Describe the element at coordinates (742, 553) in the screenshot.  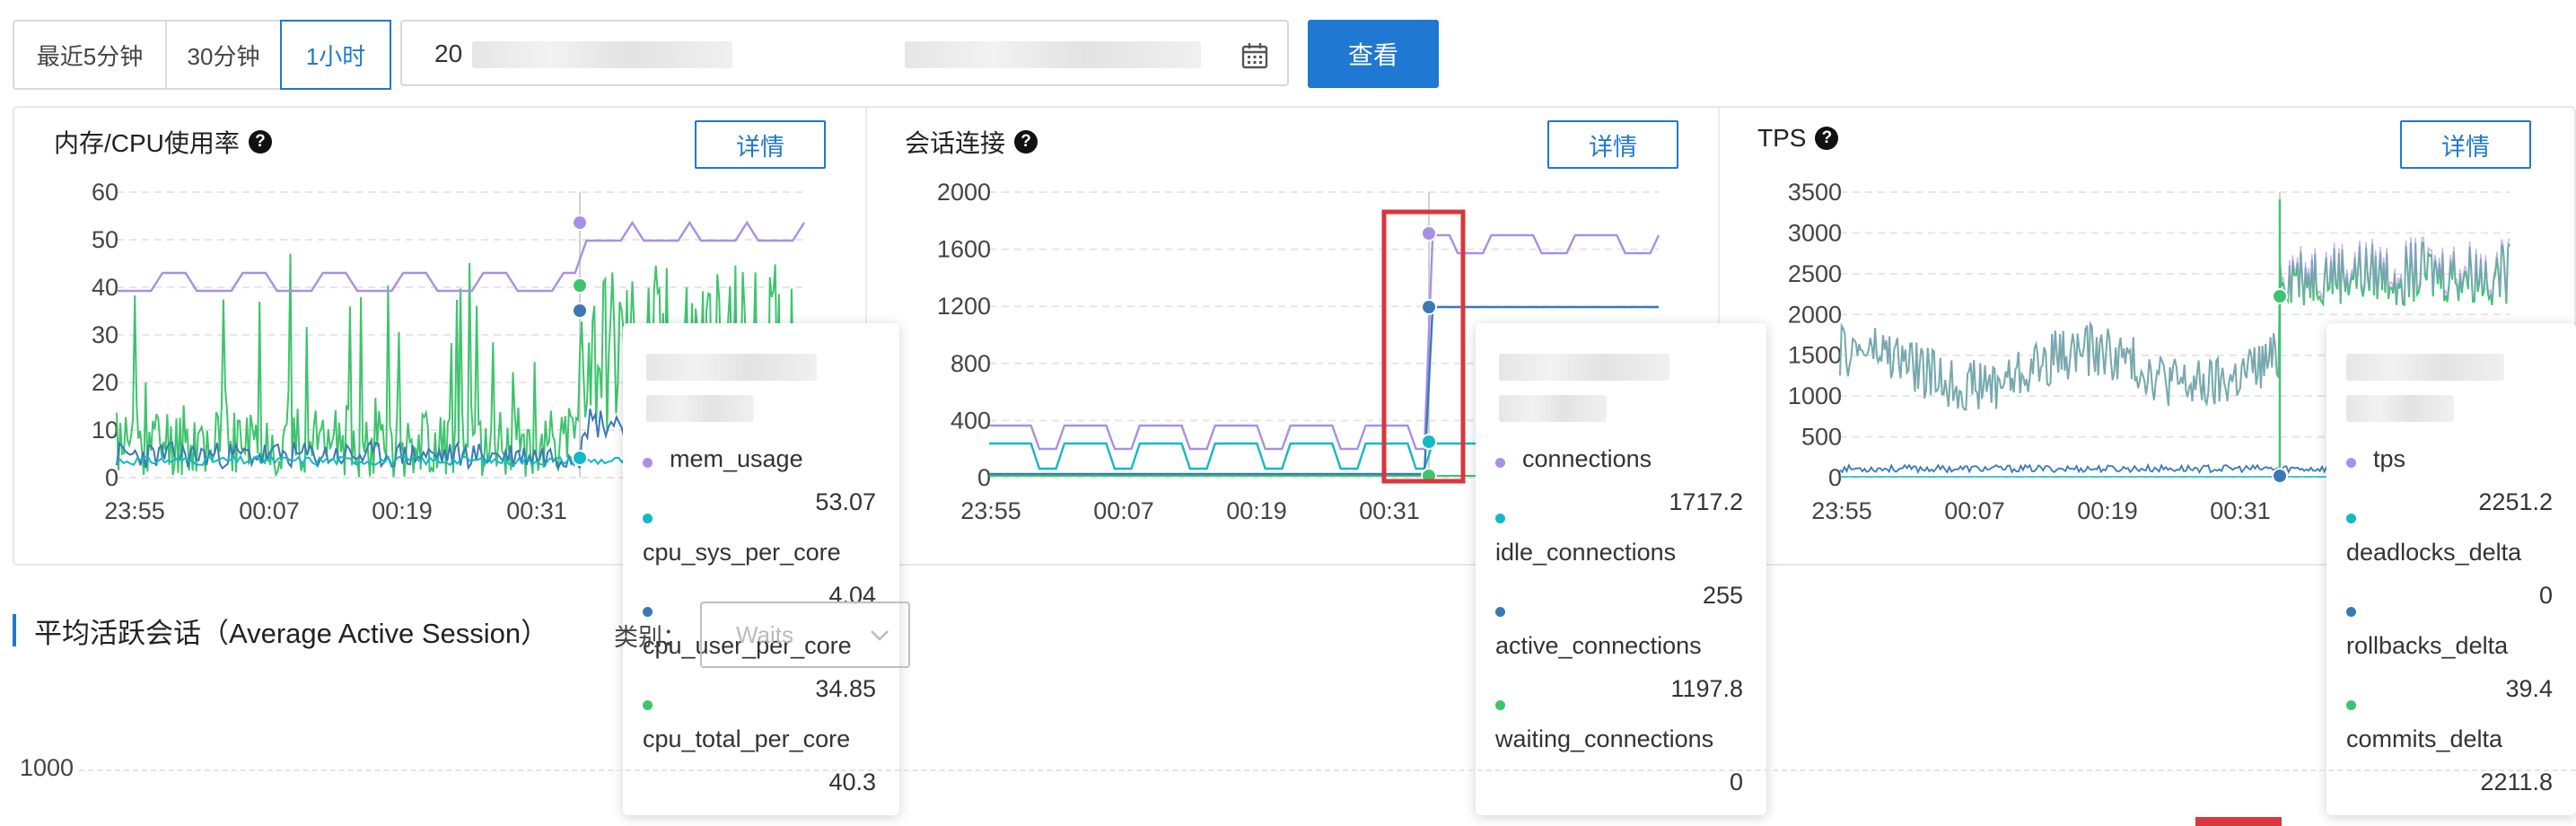
I see `tooltip-label: cpu_sys_per_core` at that location.